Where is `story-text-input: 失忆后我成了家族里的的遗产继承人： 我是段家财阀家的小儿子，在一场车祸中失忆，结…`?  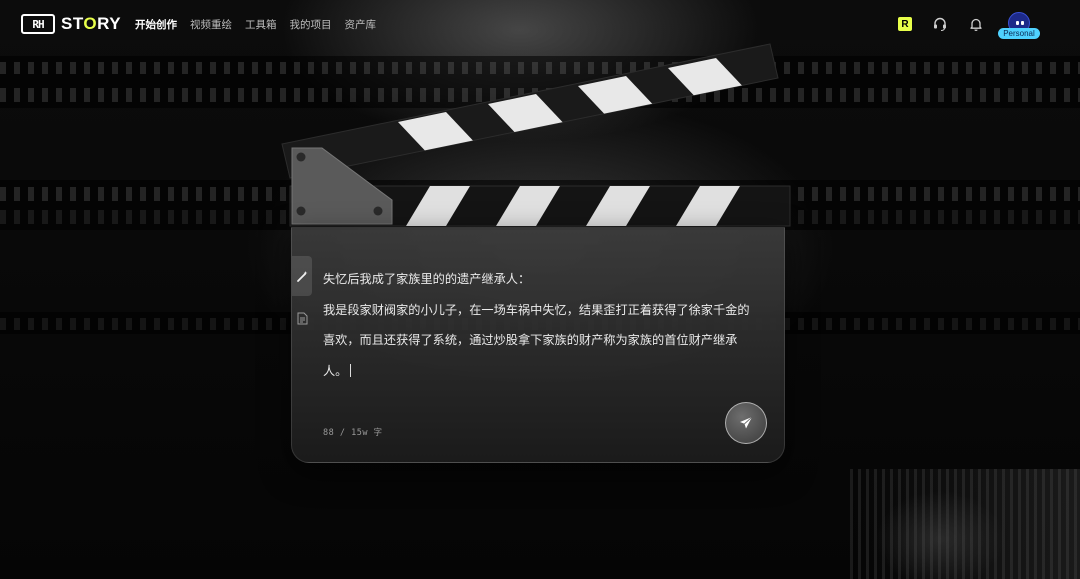
story-text-input: 失忆后我成了家族里的的遗产继承人： 我是段家财阀家的小儿子，在一场车祸中失忆，结… is located at coordinates (543, 325).